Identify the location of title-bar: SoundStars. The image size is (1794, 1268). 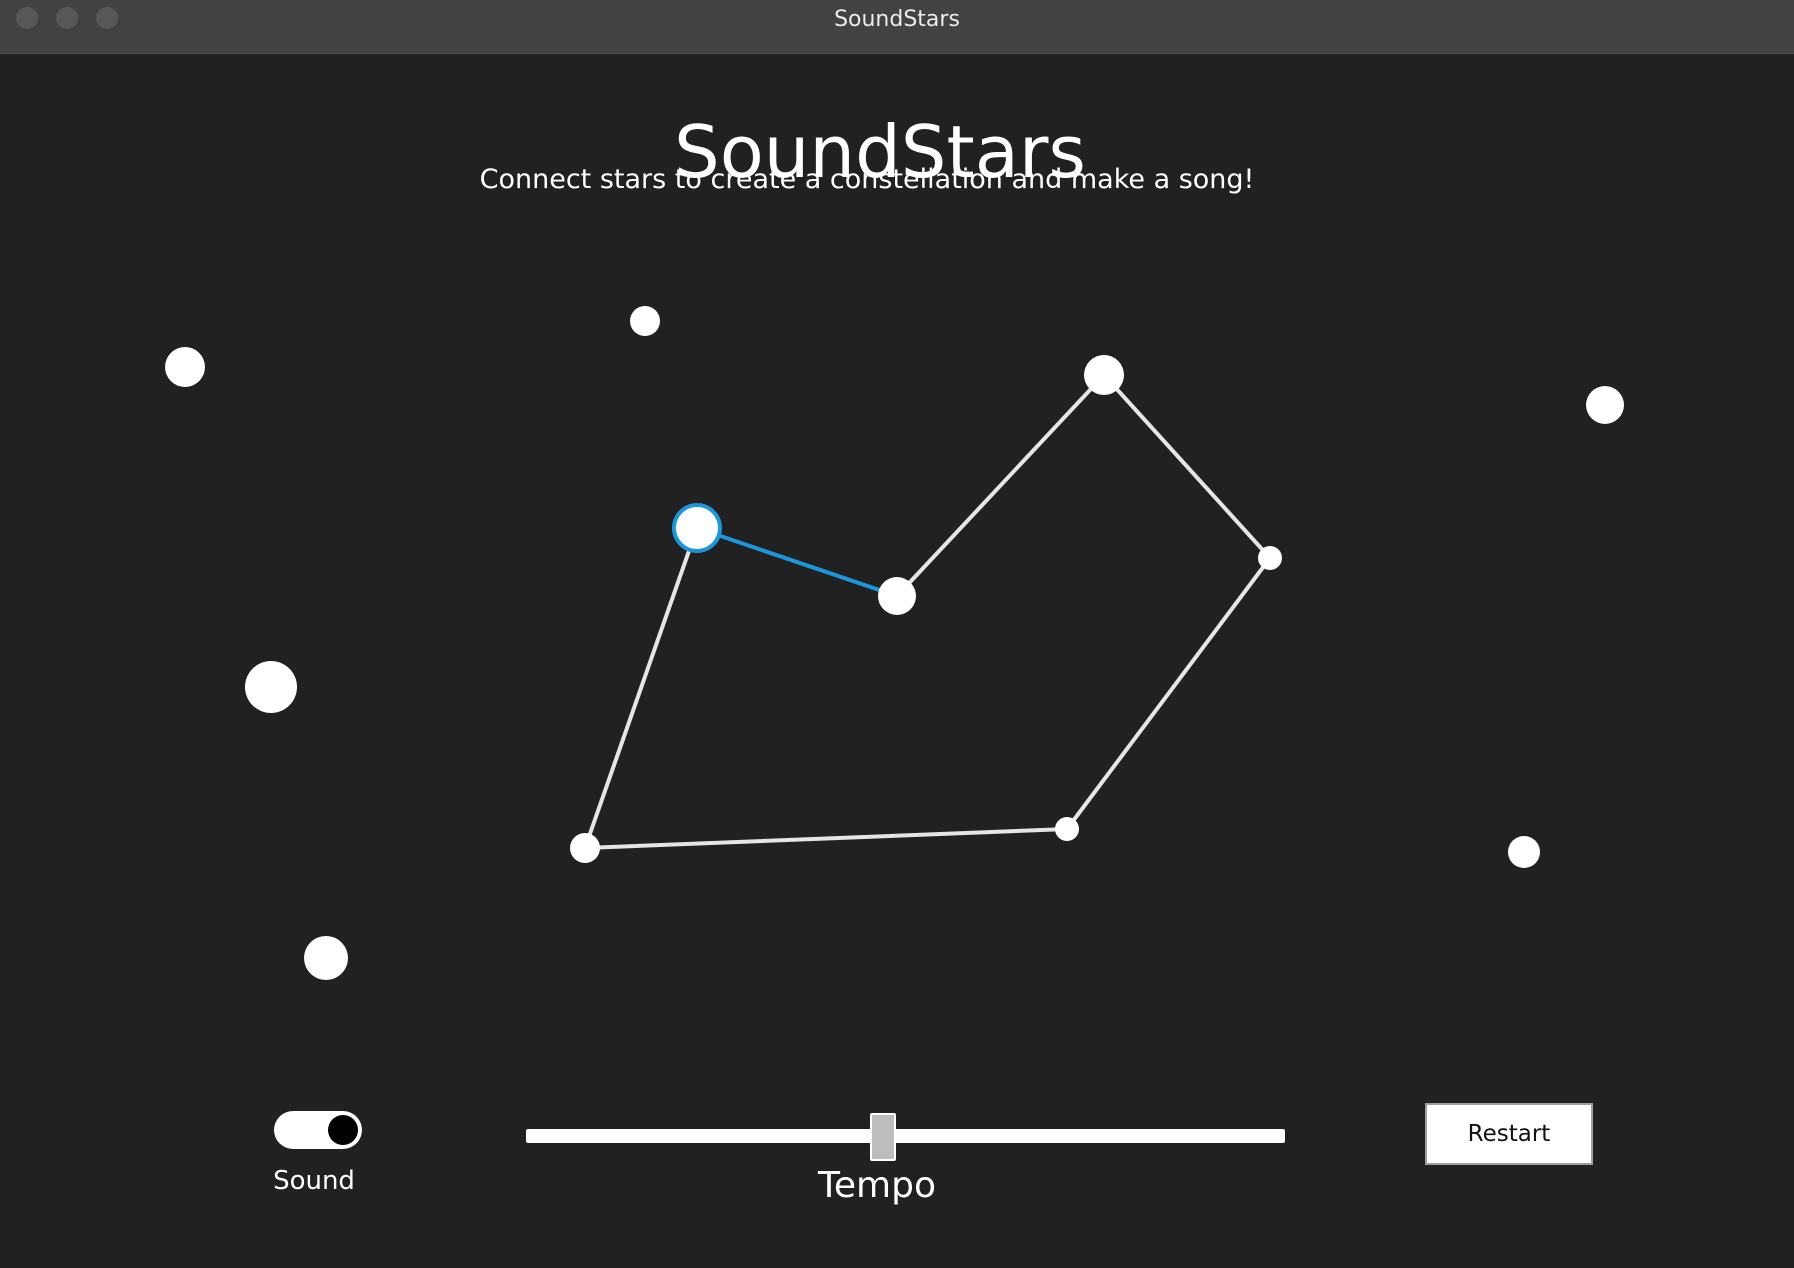
(897, 27).